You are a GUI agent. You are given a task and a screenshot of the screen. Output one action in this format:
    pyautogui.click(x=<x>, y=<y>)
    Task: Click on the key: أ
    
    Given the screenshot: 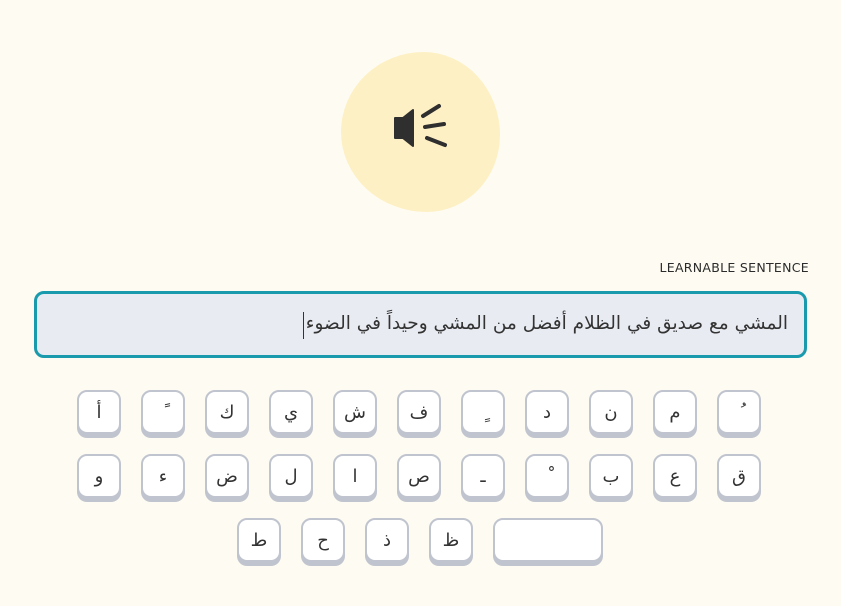 What is the action you would take?
    pyautogui.click(x=99, y=412)
    